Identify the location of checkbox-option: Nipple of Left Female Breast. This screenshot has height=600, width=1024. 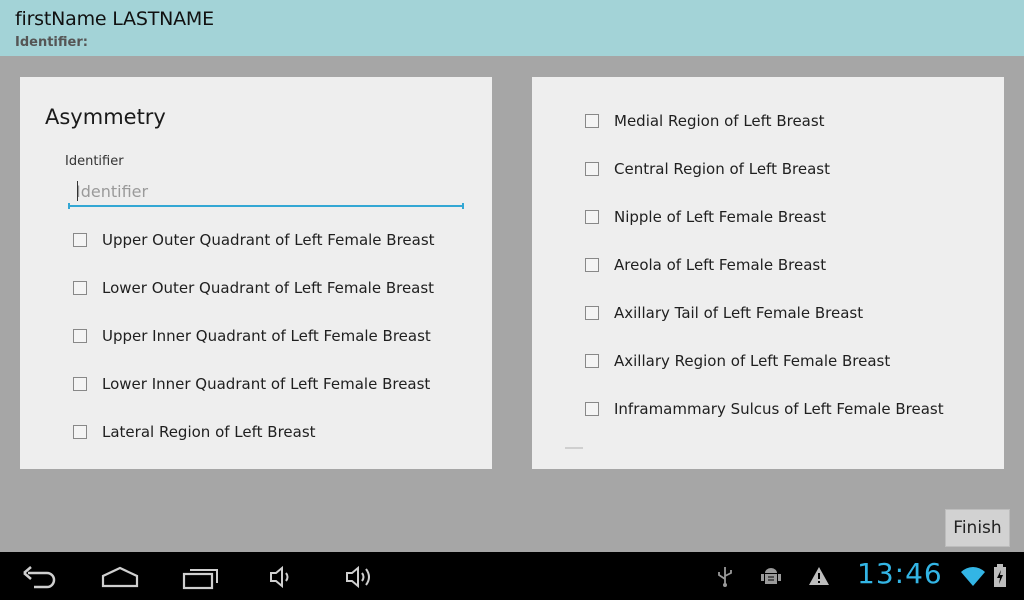
(701, 217).